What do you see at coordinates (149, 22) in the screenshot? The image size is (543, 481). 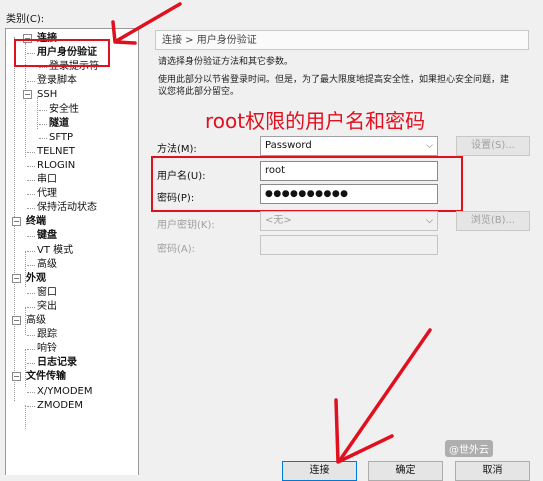 I see `arrow-to-tree-shaft` at bounding box center [149, 22].